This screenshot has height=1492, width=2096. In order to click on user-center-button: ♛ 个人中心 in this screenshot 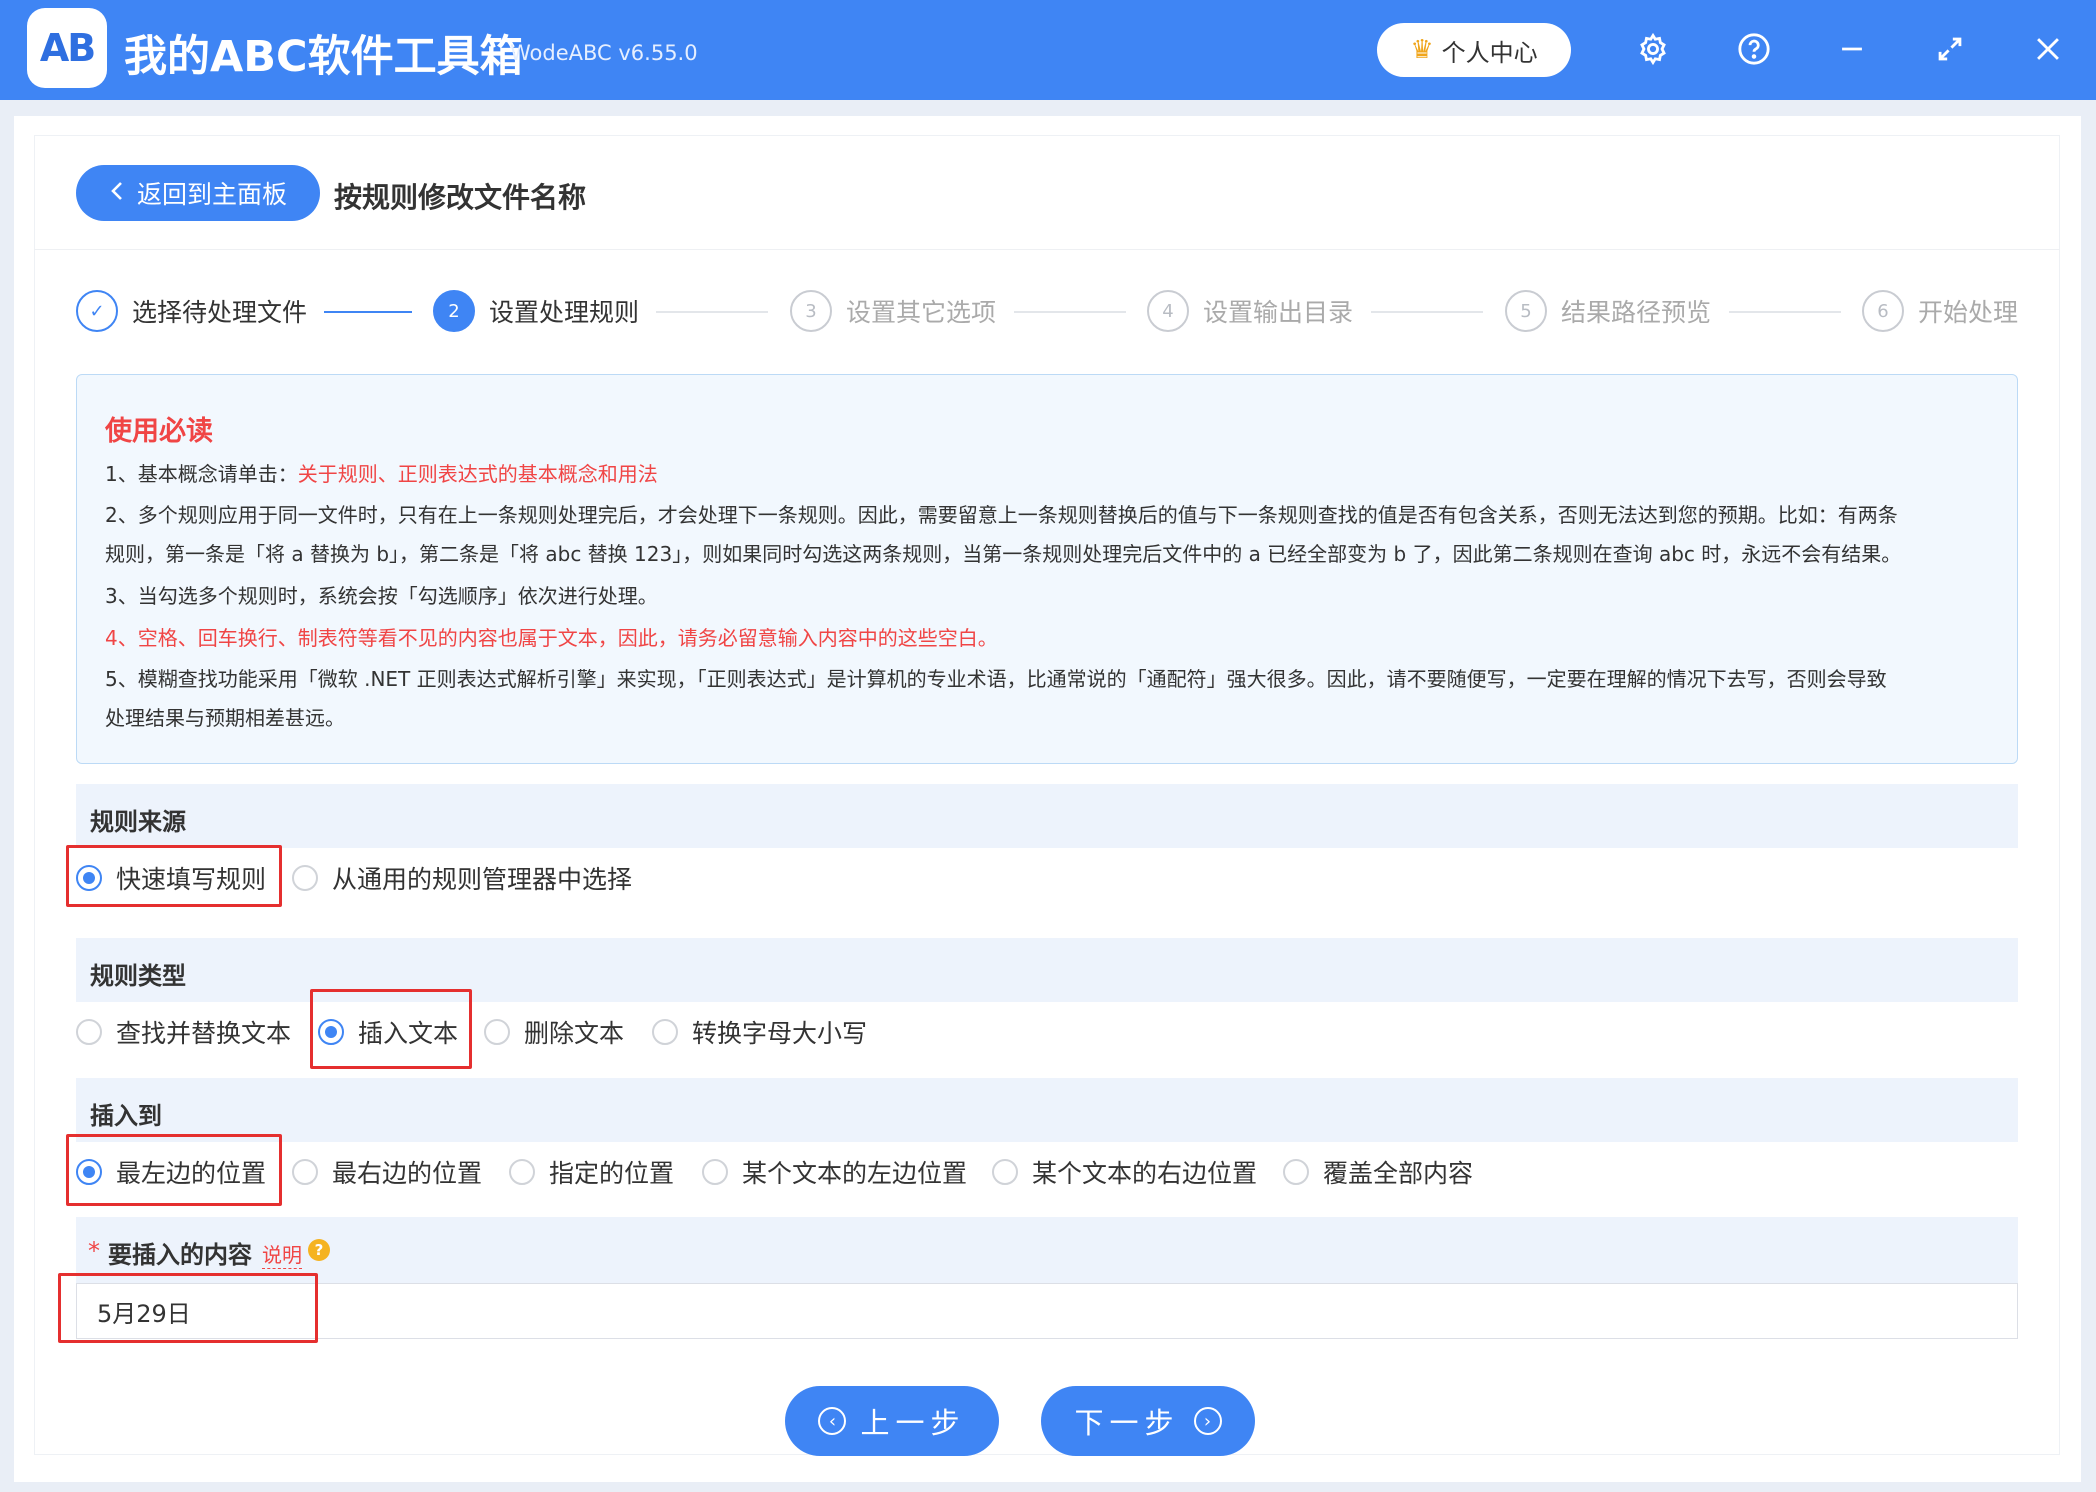, I will do `click(1474, 50)`.